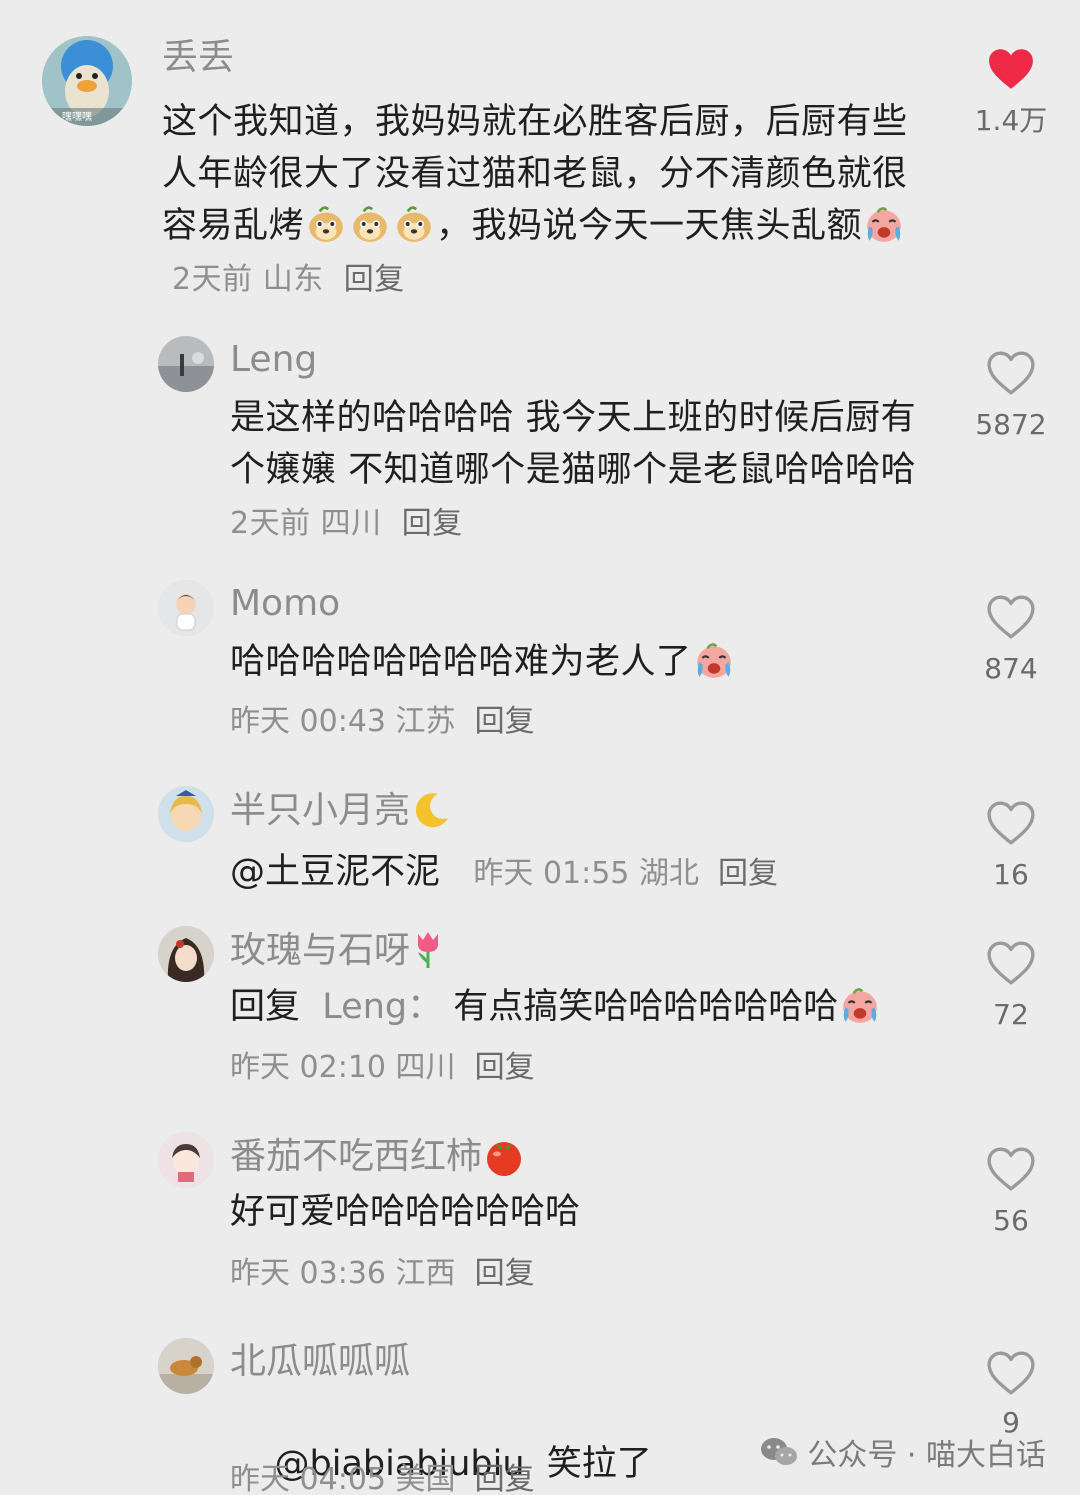 The width and height of the screenshot is (1080, 1495). I want to click on like-count: 56, so click(1011, 1220).